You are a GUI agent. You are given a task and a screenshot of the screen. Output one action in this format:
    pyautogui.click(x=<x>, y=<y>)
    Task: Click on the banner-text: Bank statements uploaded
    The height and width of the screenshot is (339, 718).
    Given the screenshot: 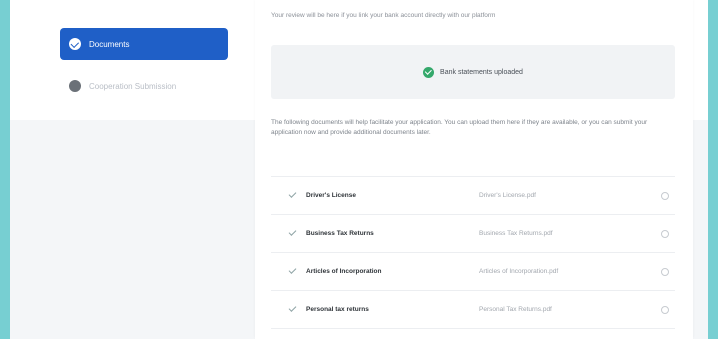 What is the action you would take?
    pyautogui.click(x=481, y=72)
    